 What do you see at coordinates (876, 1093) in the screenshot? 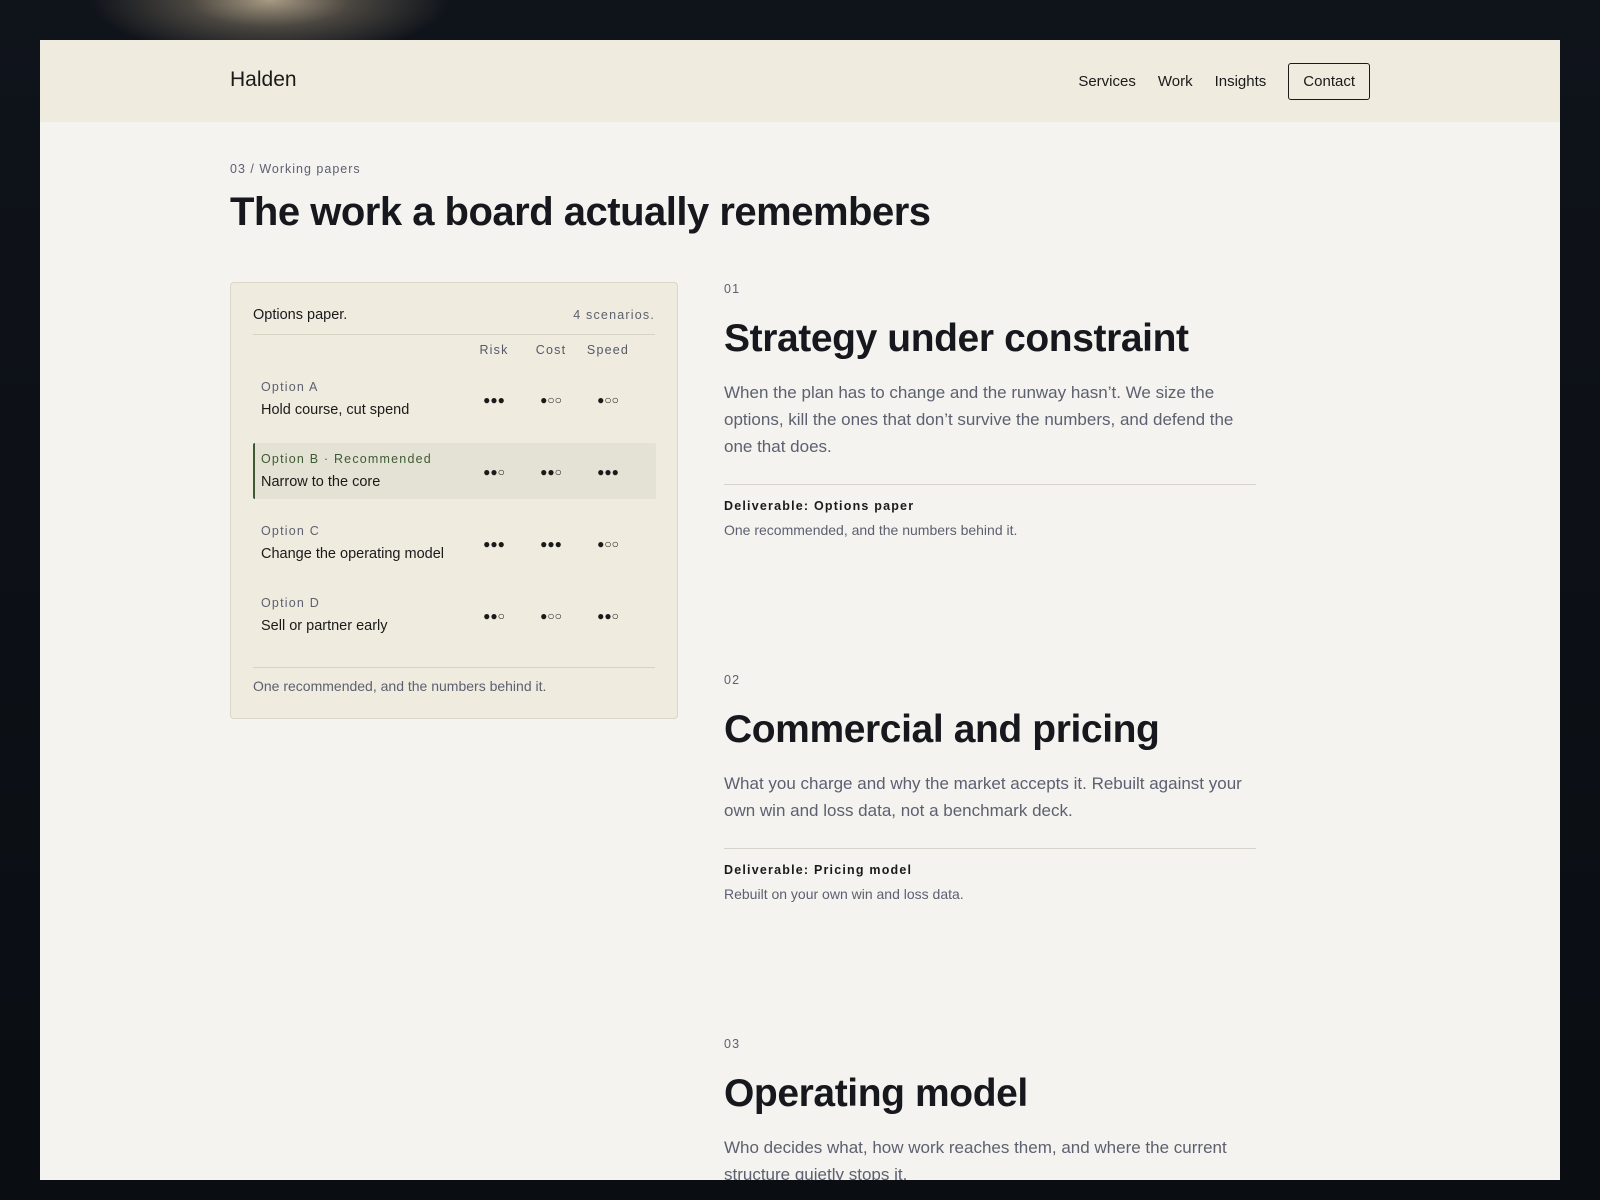
I see `service-title: Operating model` at bounding box center [876, 1093].